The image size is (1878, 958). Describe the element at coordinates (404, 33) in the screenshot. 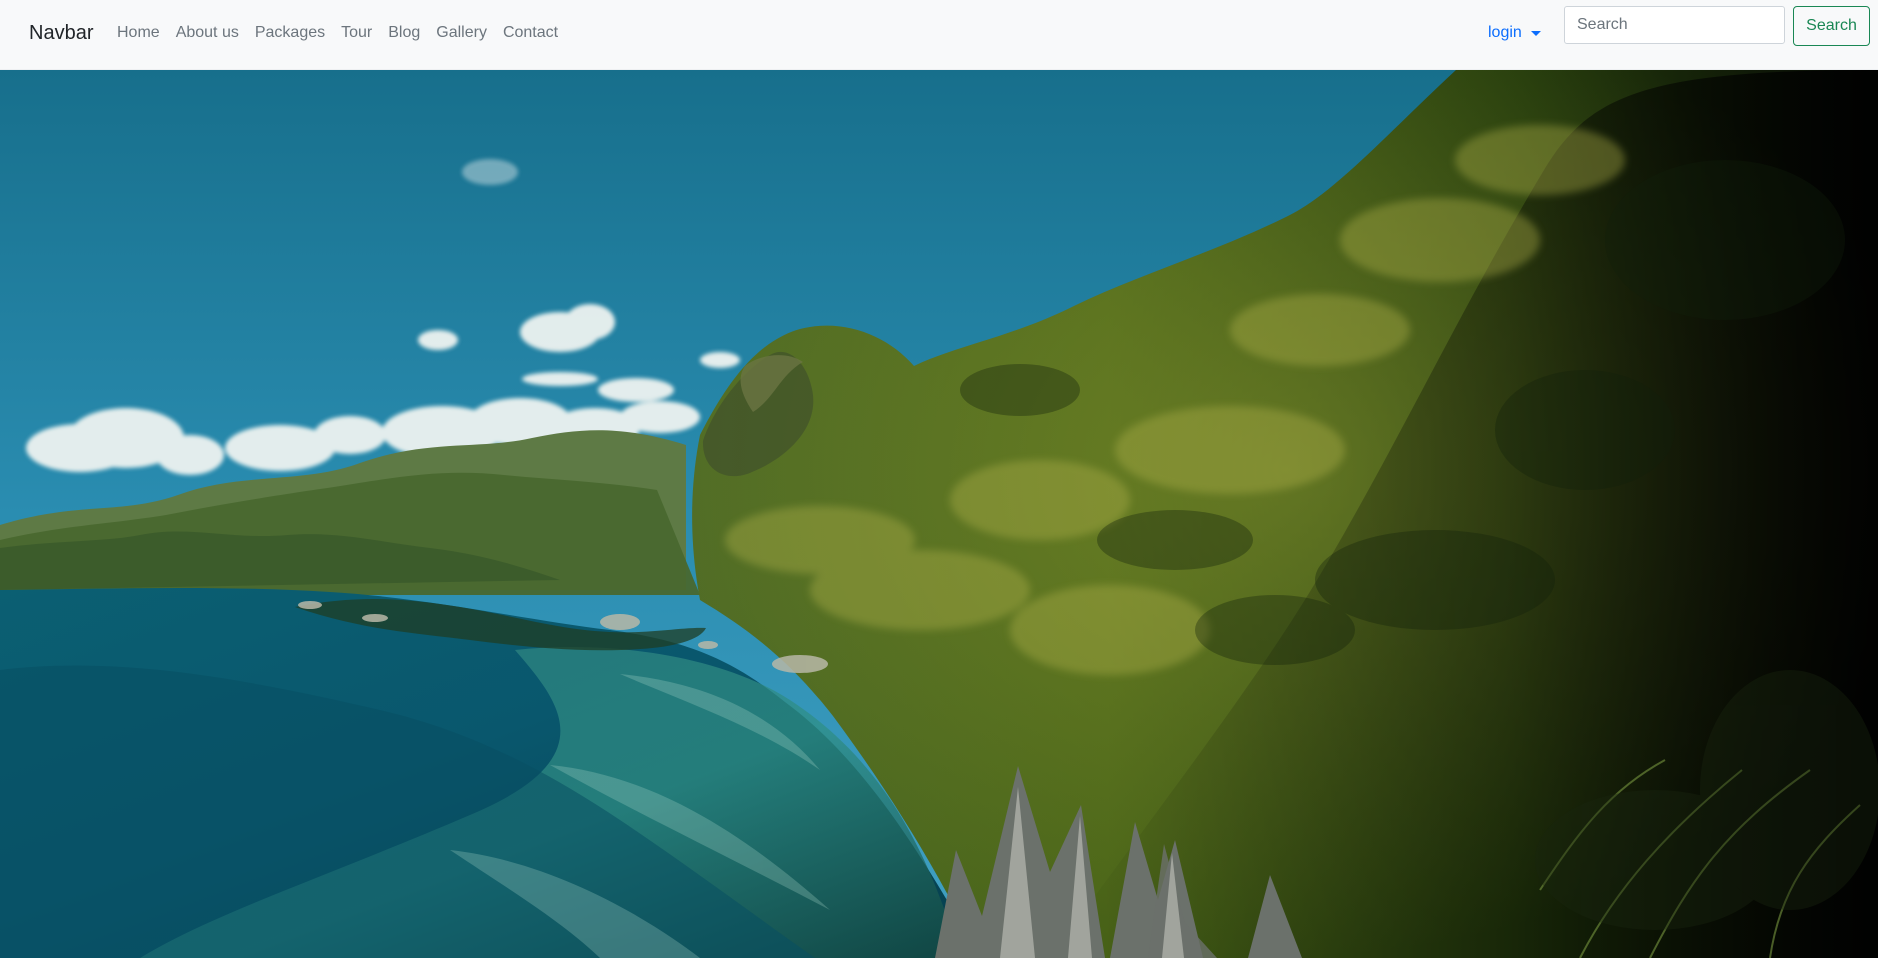

I see `nav-link-blog: Blog` at that location.